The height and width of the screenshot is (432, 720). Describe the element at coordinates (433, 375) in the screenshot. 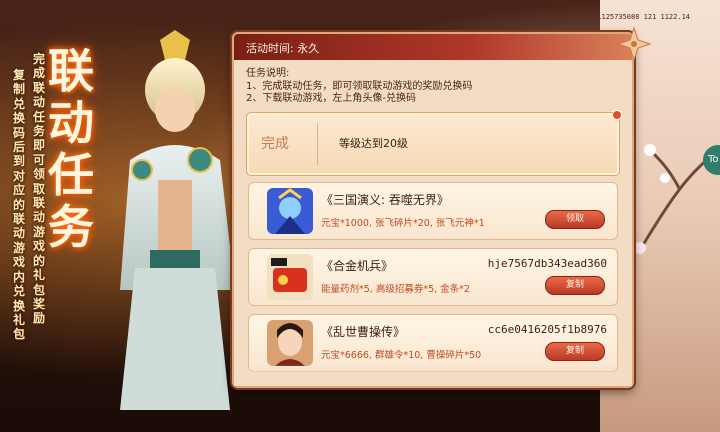

I see `scroll-fade` at that location.